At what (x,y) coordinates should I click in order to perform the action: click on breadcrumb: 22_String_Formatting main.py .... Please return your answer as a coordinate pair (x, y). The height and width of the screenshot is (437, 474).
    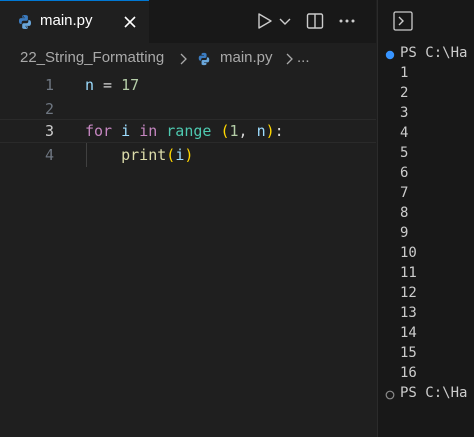
    Looking at the image, I should click on (188, 58).